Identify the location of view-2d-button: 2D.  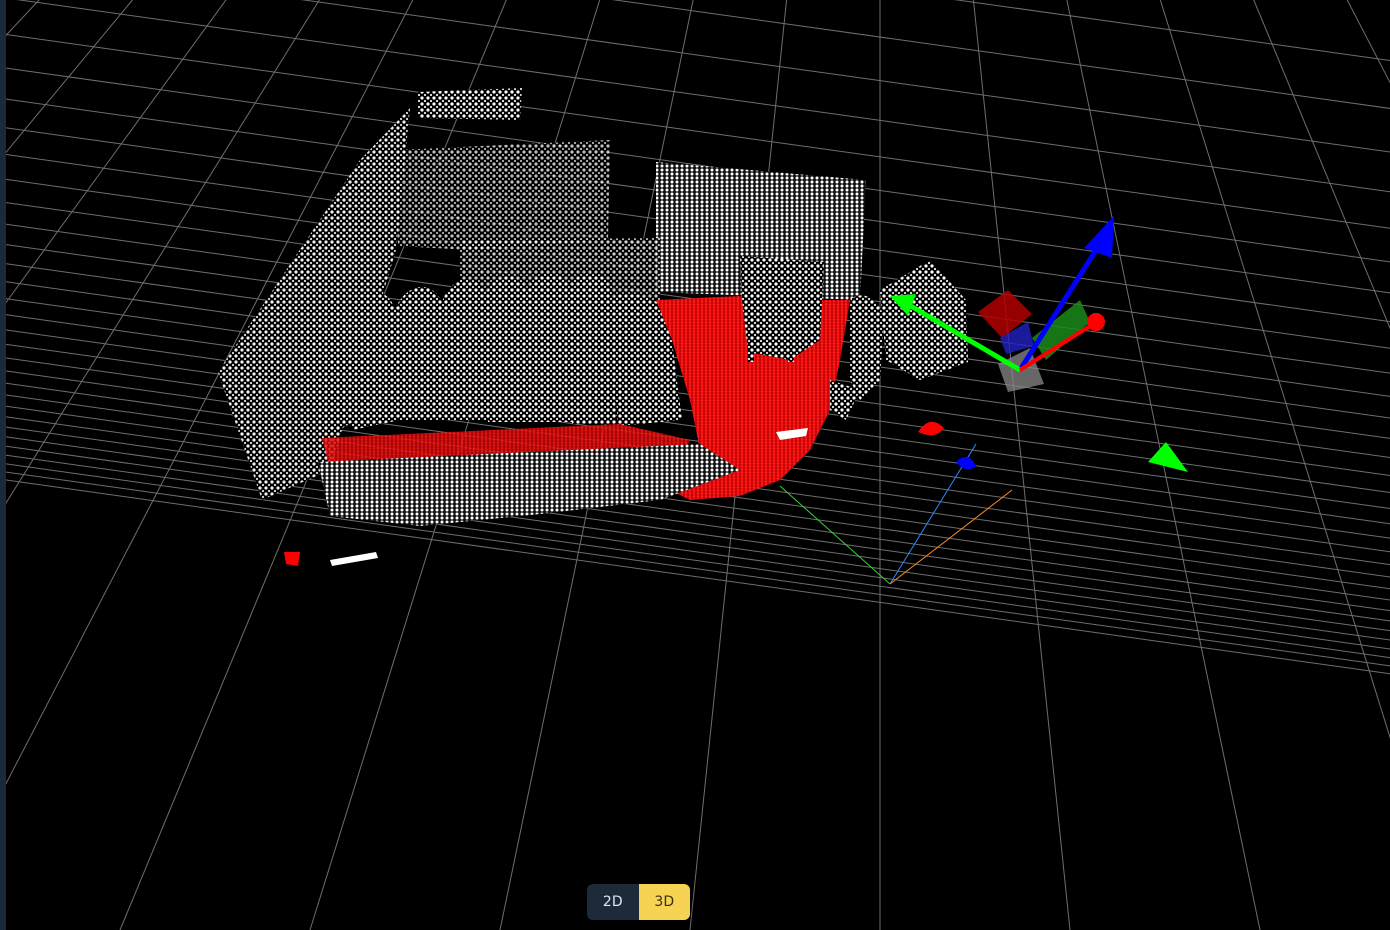
(613, 902).